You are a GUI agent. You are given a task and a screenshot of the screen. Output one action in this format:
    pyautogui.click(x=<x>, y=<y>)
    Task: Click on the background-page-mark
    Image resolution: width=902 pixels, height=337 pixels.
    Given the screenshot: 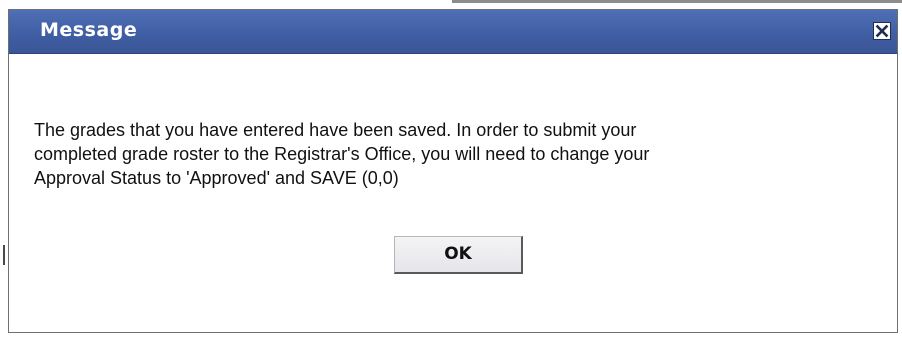 What is the action you would take?
    pyautogui.click(x=4, y=255)
    